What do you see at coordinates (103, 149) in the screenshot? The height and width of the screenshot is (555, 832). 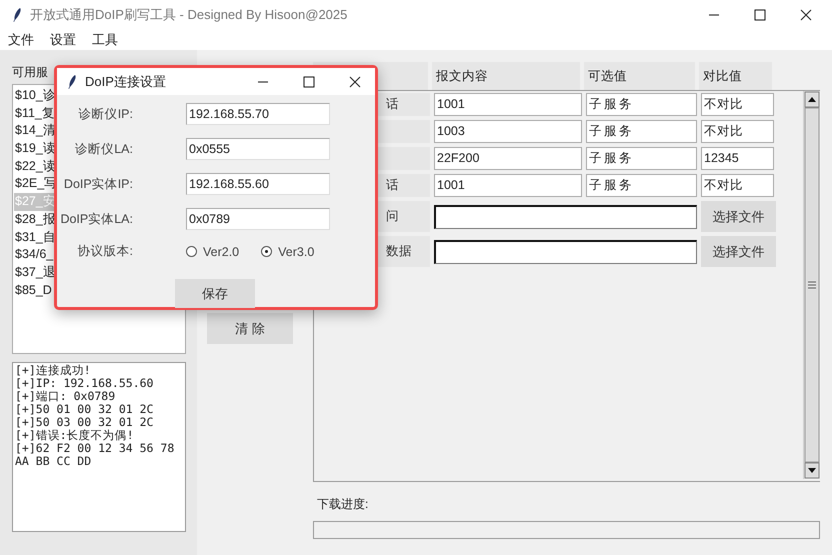 I see `field-label: 诊断仪LA:` at bounding box center [103, 149].